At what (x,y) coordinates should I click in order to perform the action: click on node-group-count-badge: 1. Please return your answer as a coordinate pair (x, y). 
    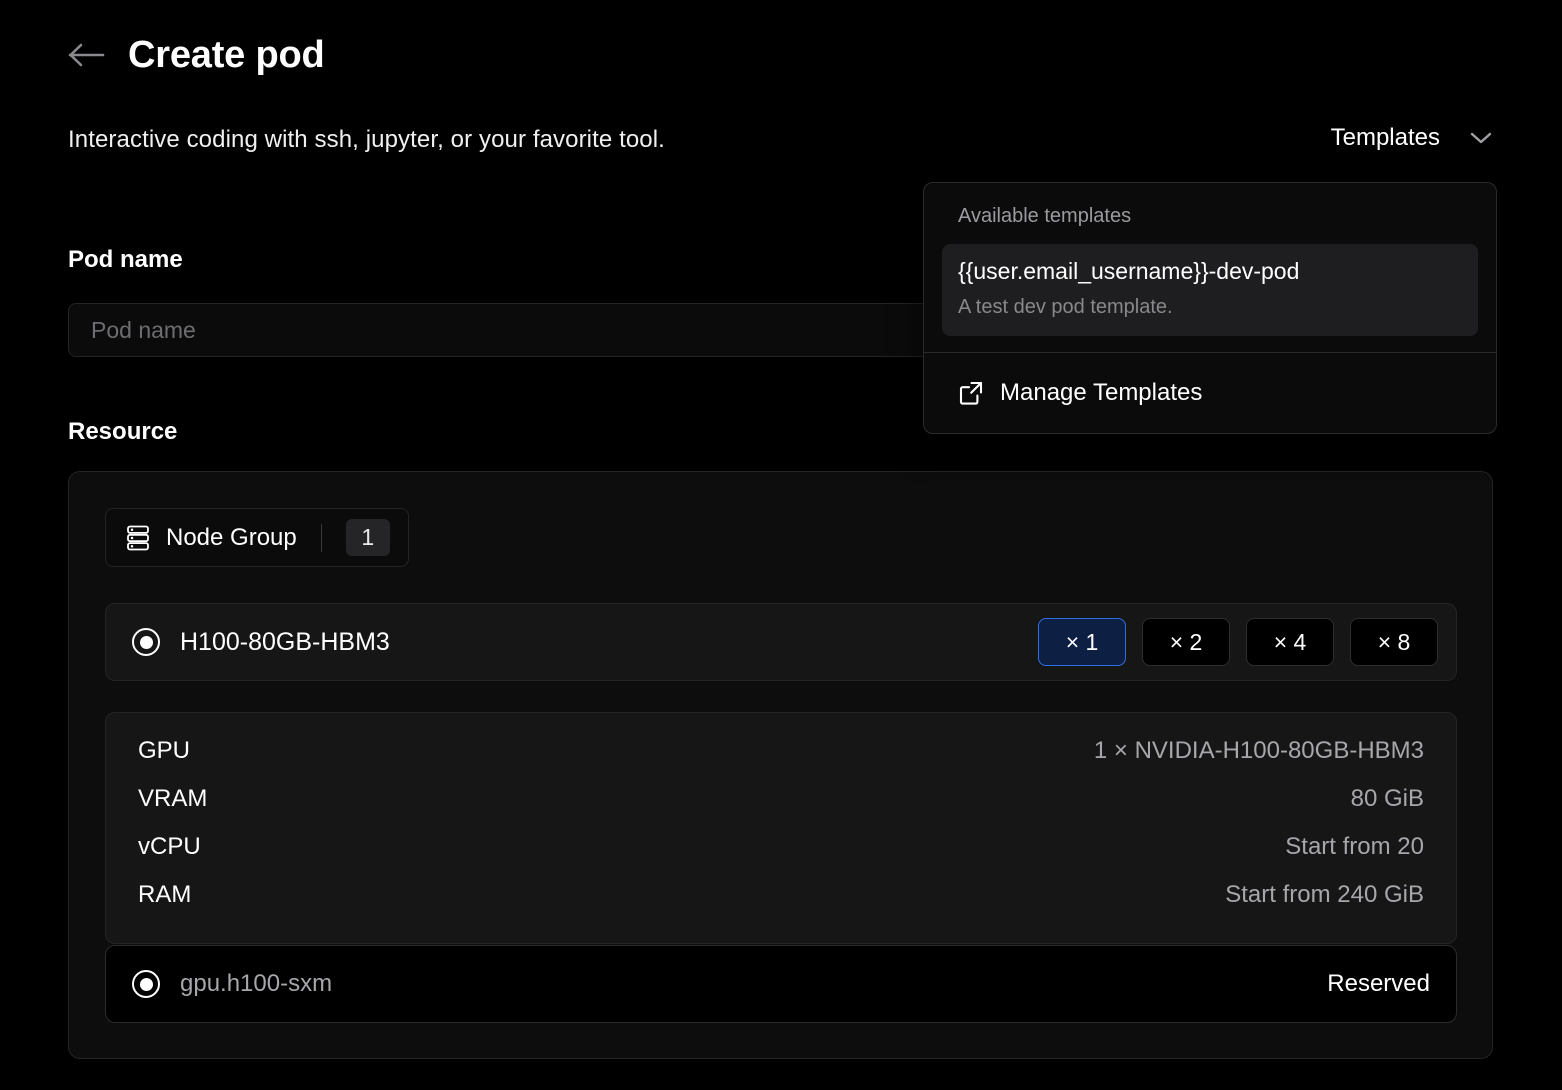
    Looking at the image, I should click on (367, 537).